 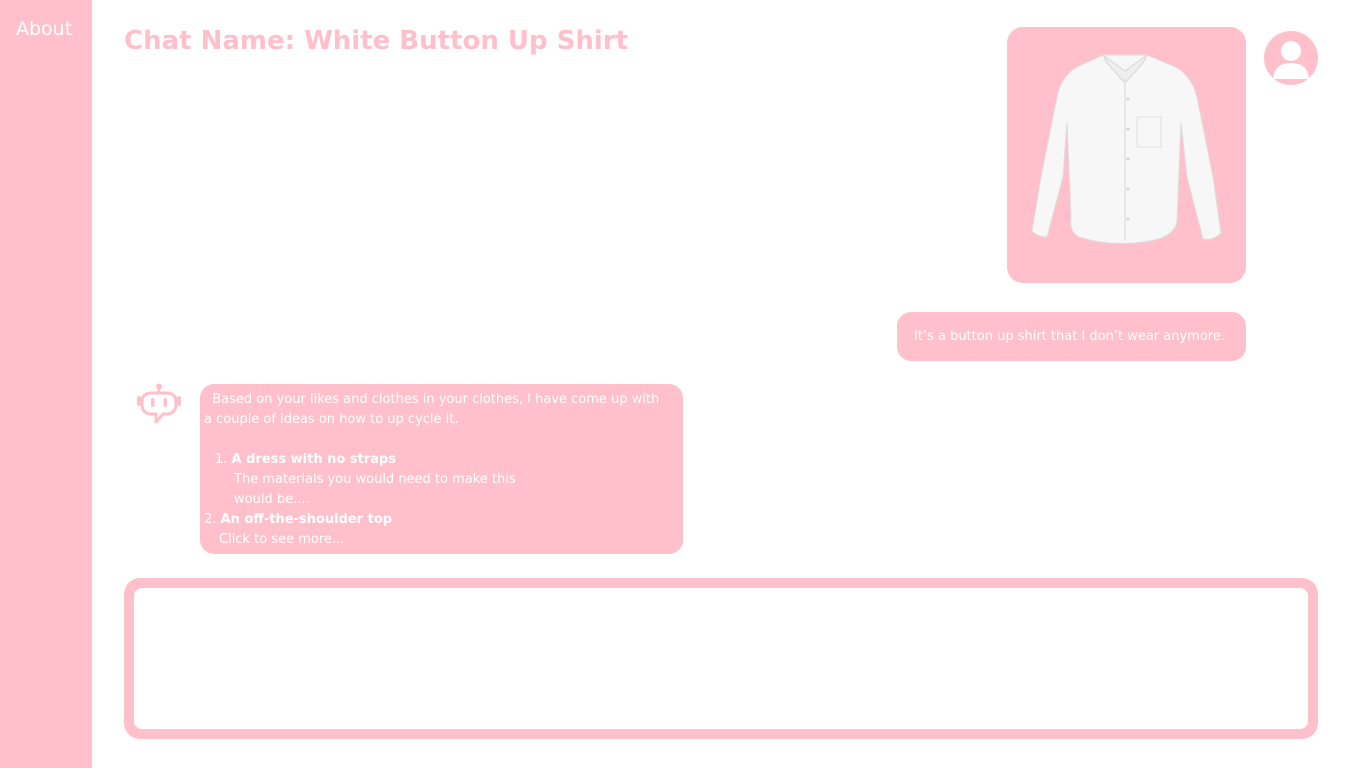 I want to click on user-avatar-icon, so click(x=1291, y=58).